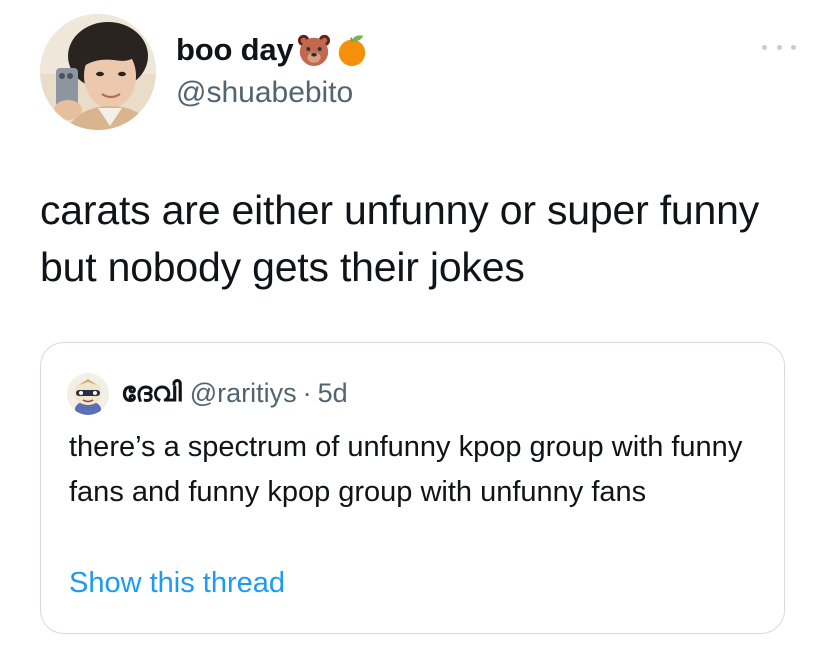  I want to click on quoted-tweet-timestamp: 5d, so click(333, 393).